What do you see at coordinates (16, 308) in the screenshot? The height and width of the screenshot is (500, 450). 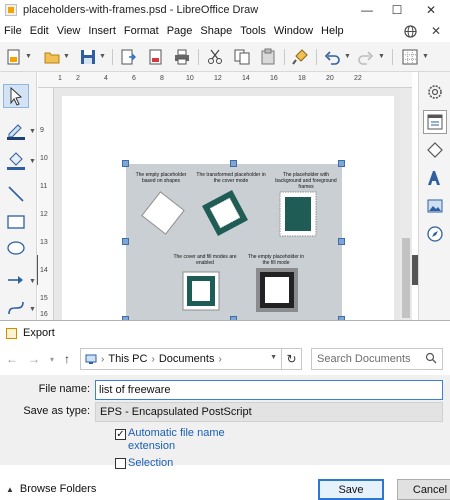 I see `curve-icon` at bounding box center [16, 308].